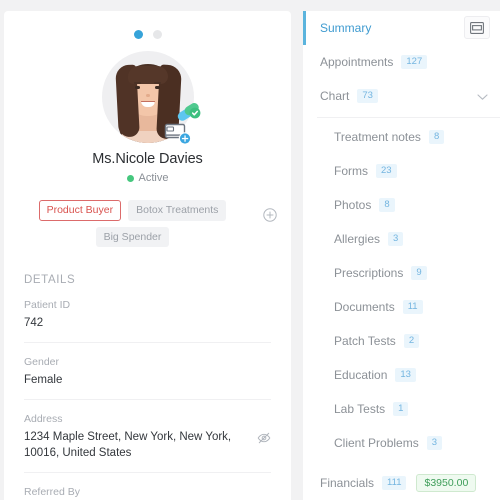 This screenshot has height=500, width=500. I want to click on tag-product-buyer: Product Buyer, so click(80, 210).